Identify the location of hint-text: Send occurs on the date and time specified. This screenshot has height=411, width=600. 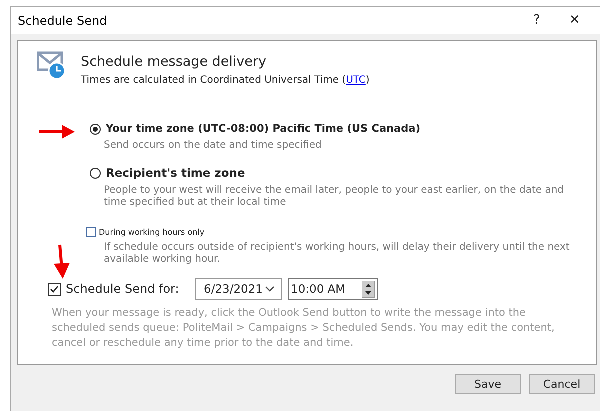
(213, 146).